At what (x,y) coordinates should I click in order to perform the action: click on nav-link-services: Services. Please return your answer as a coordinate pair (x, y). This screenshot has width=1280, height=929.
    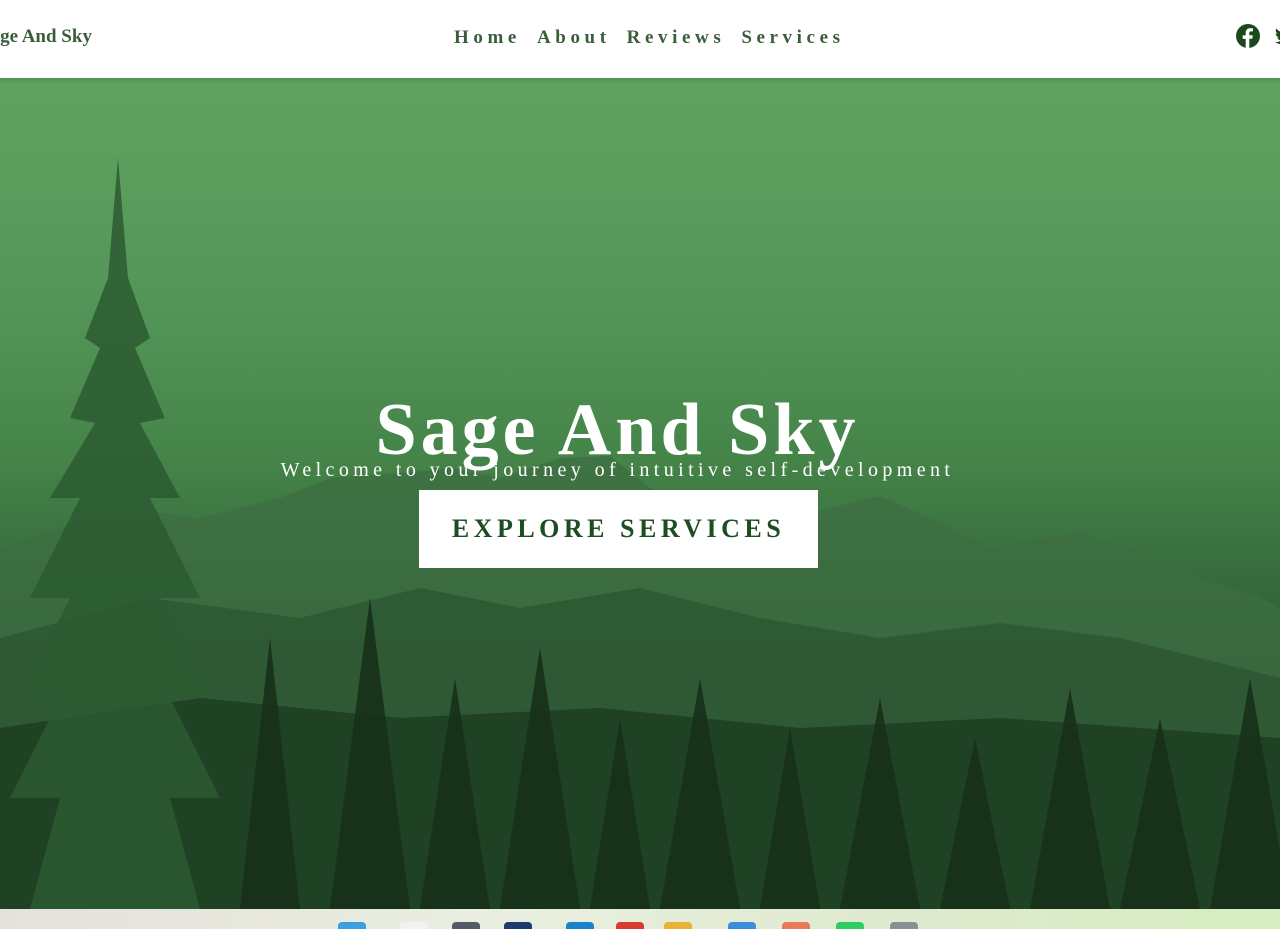
    Looking at the image, I should click on (792, 38).